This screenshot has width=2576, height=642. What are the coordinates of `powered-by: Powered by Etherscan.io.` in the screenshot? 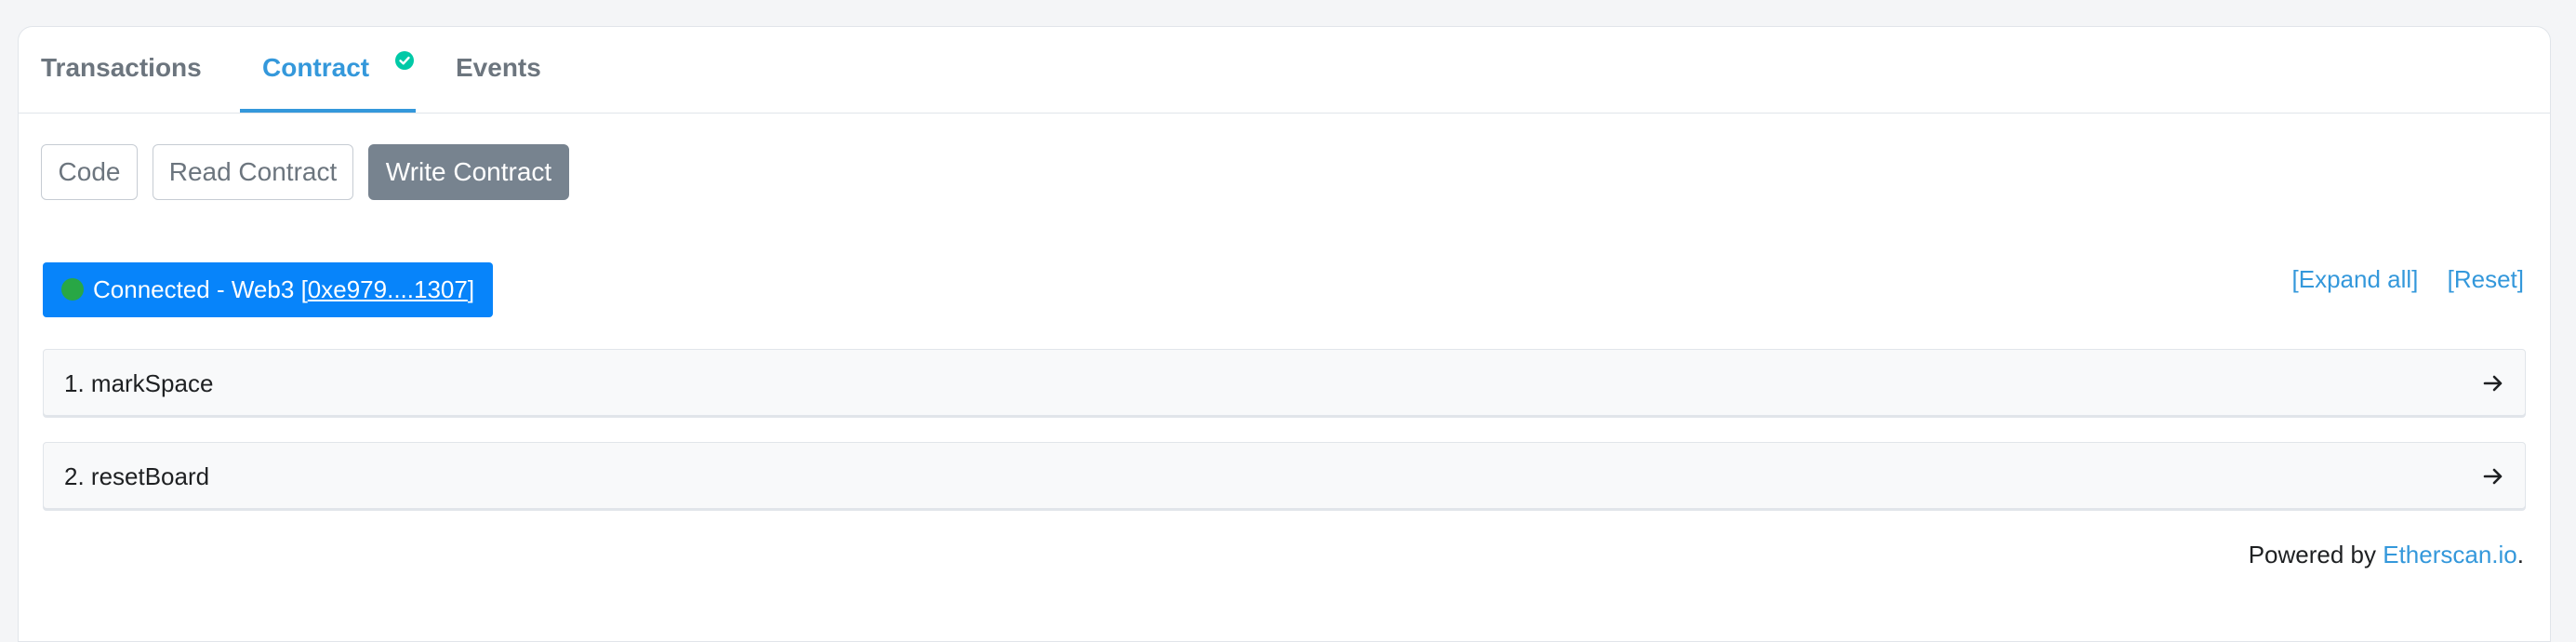 It's located at (2386, 555).